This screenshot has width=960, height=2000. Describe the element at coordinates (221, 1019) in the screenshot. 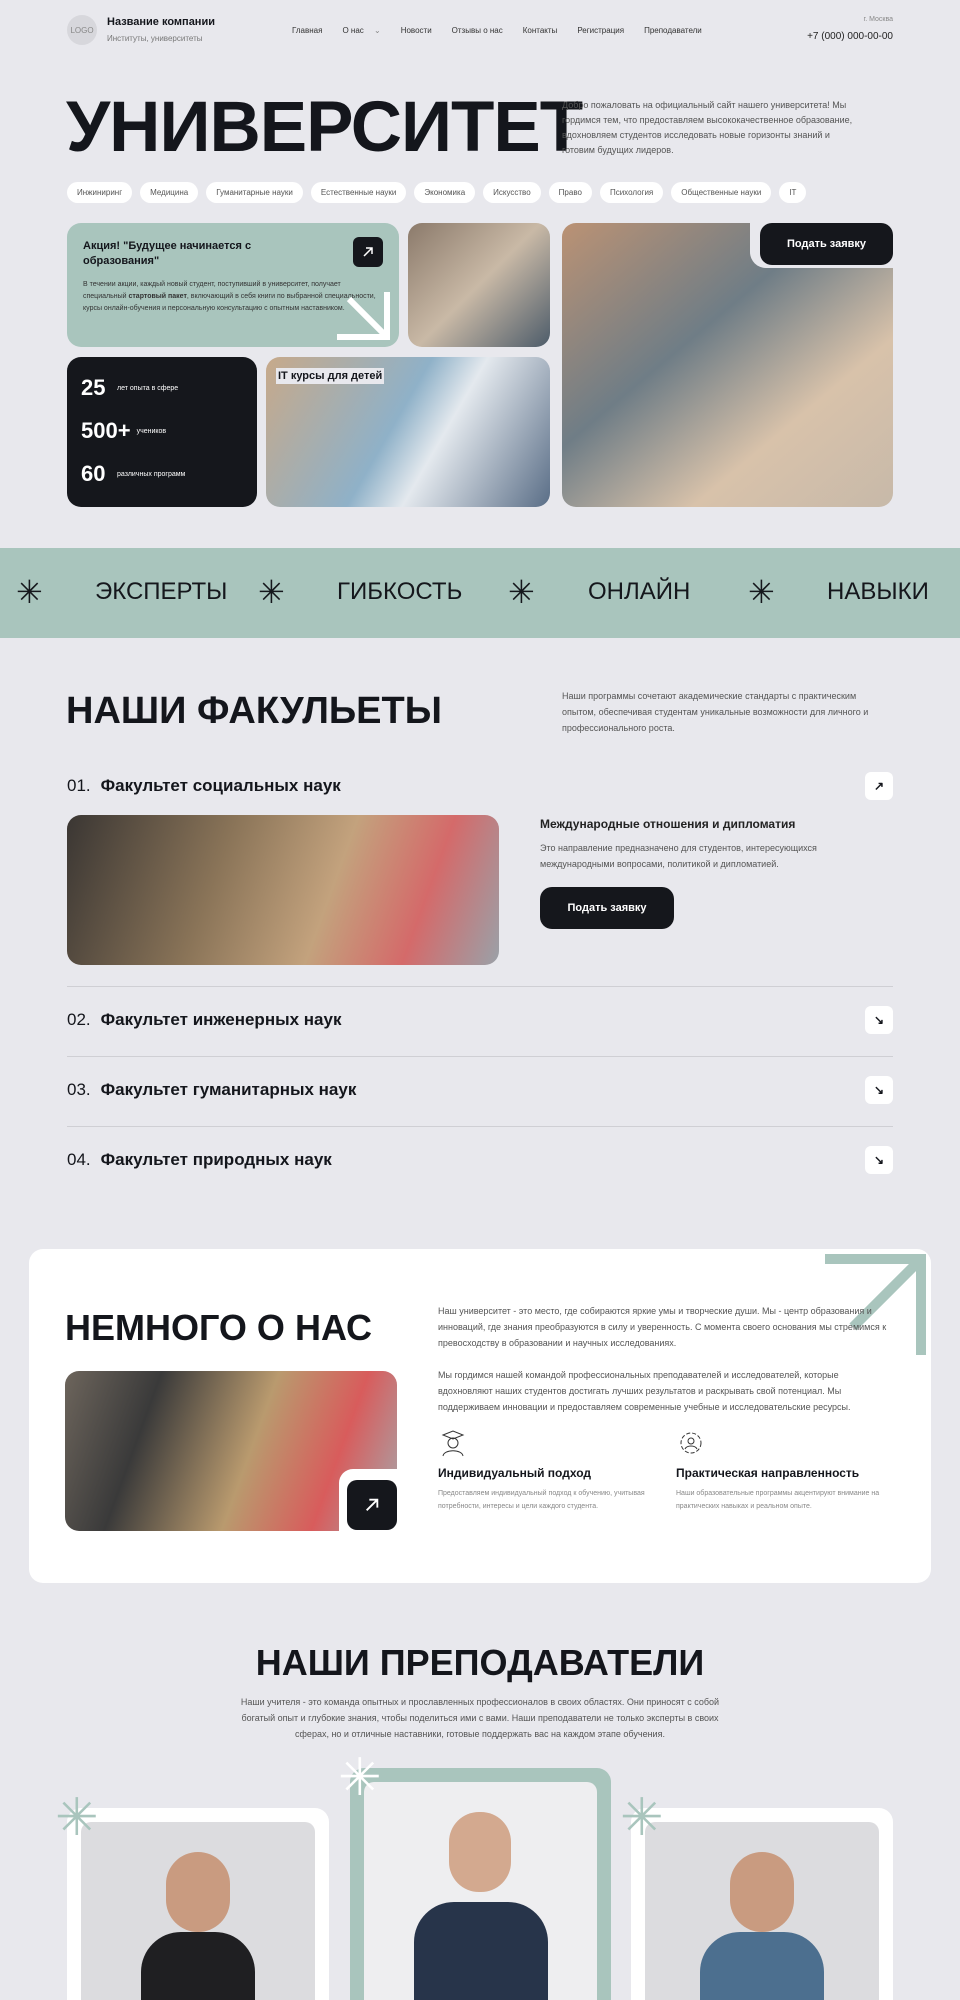

I see `faculty-name: Факультет инженерных наук` at that location.